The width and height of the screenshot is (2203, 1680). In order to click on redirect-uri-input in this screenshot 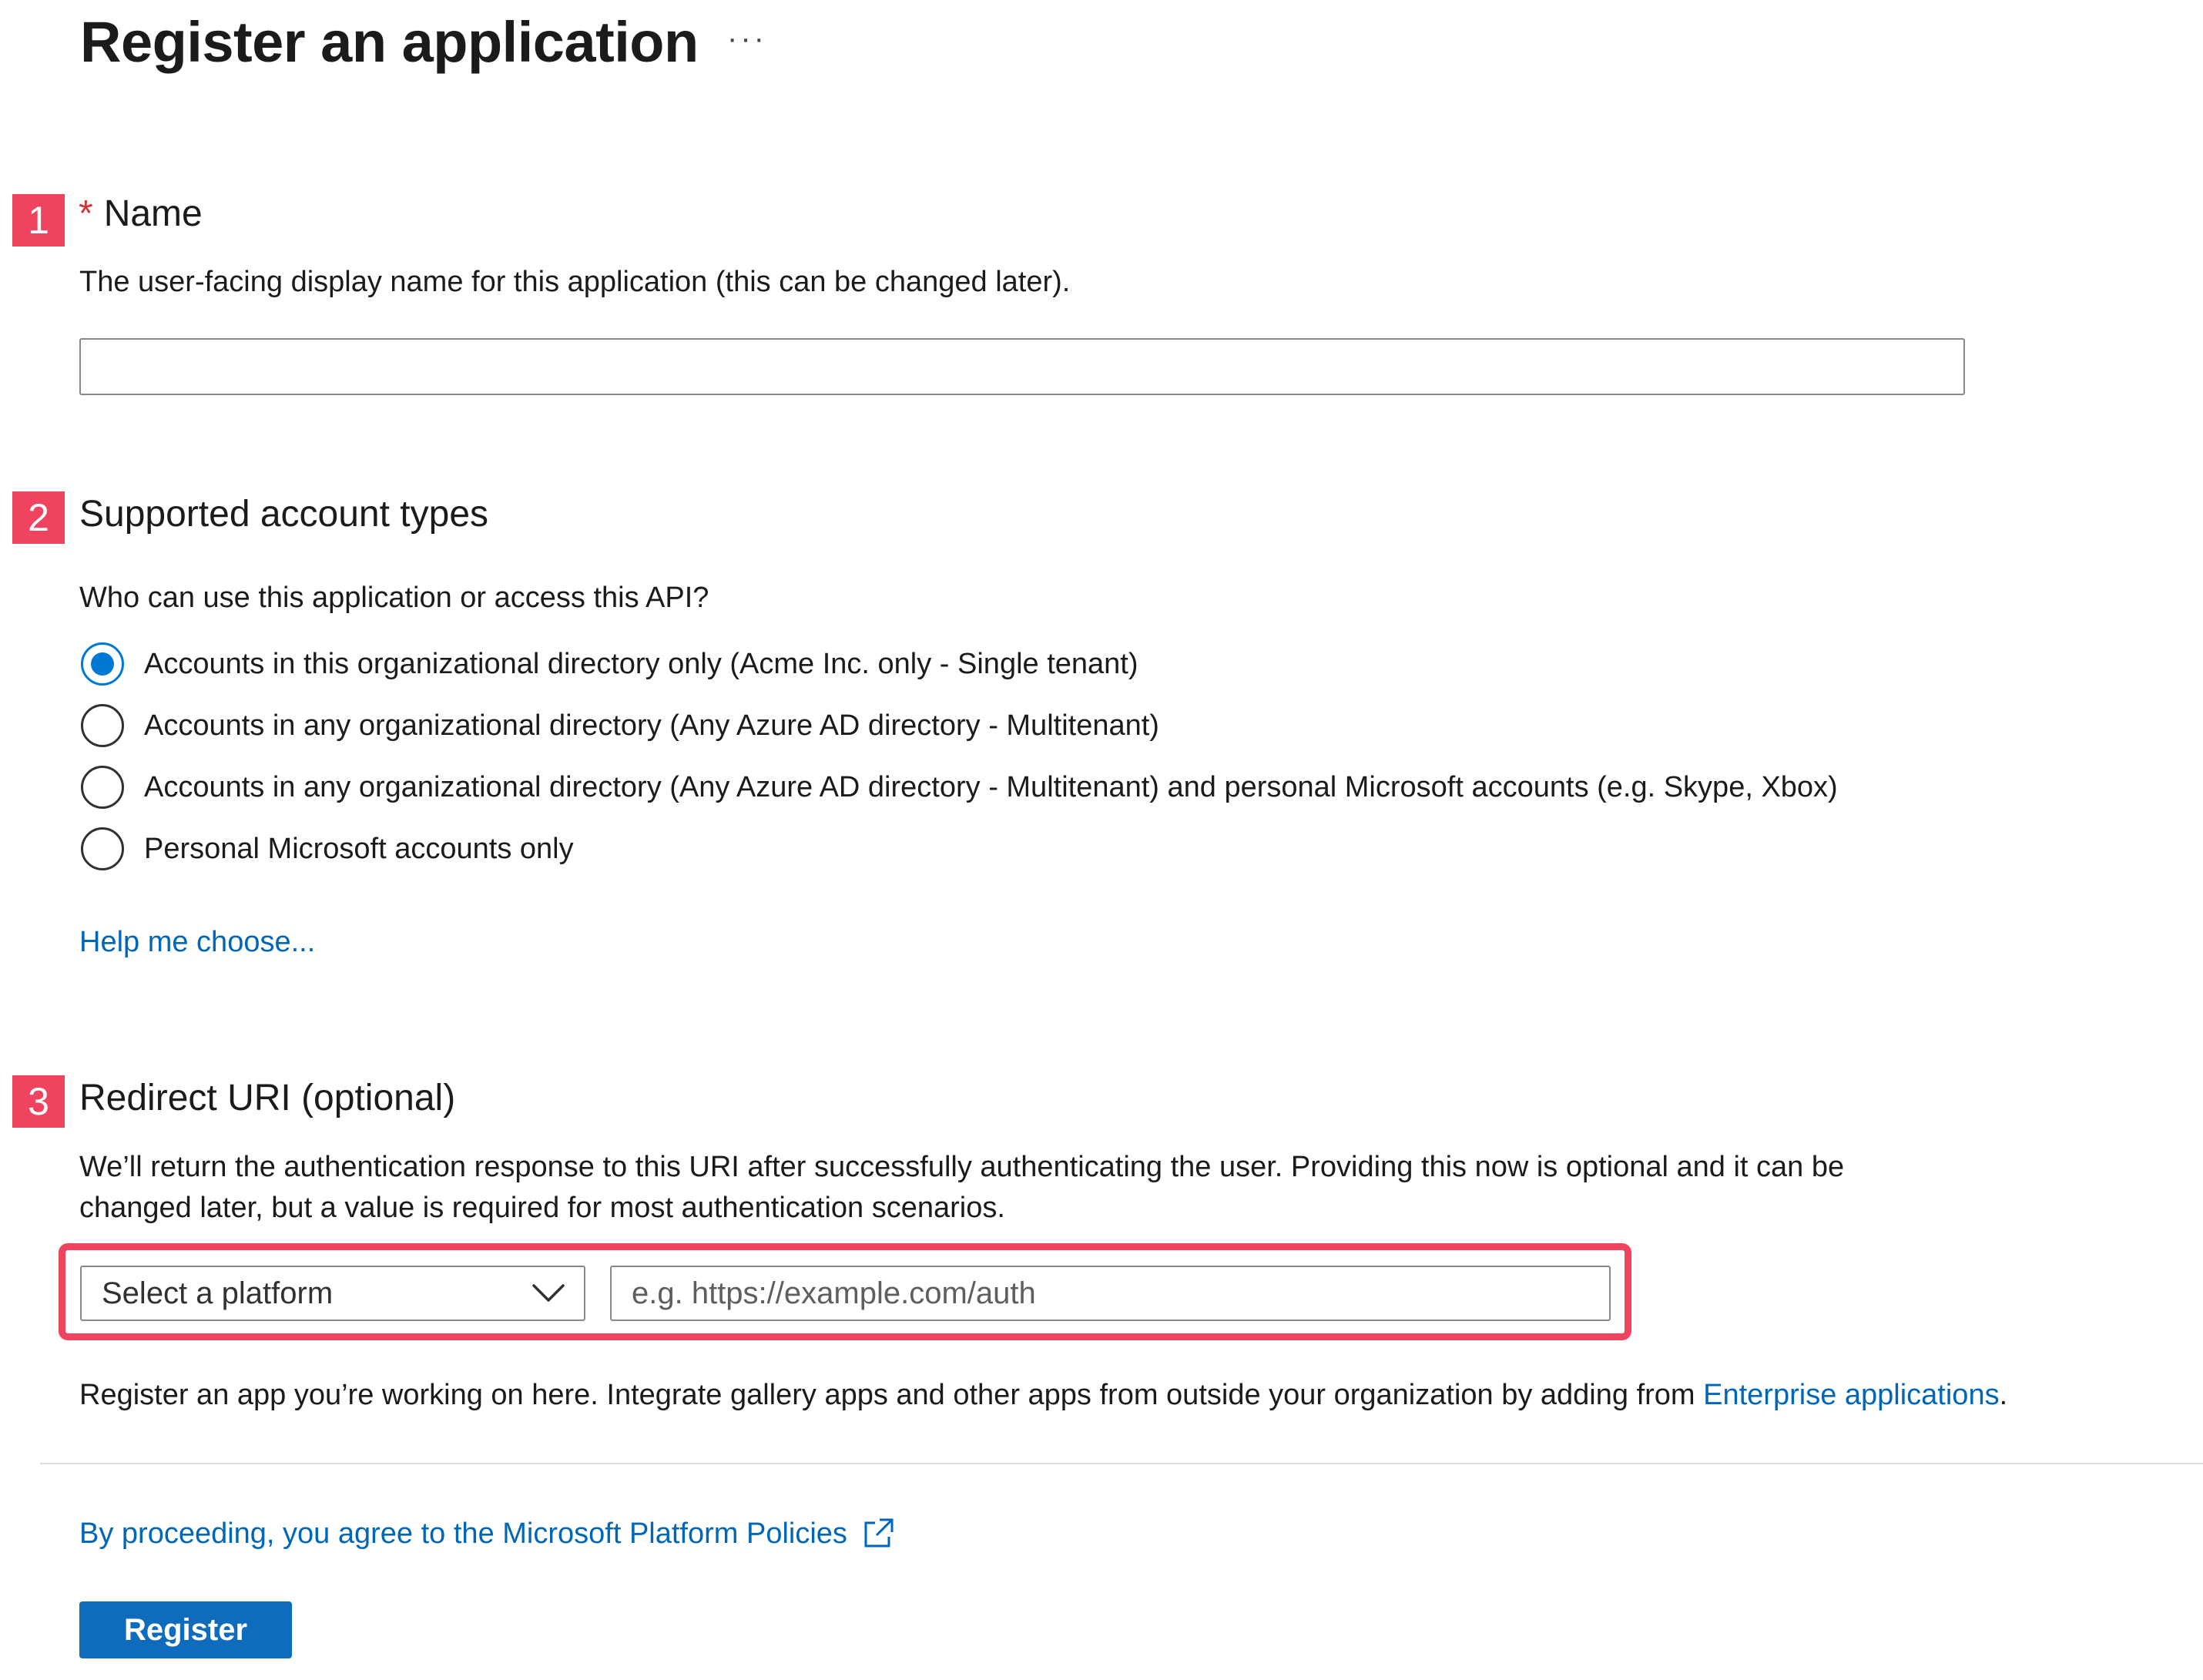, I will do `click(1110, 1293)`.